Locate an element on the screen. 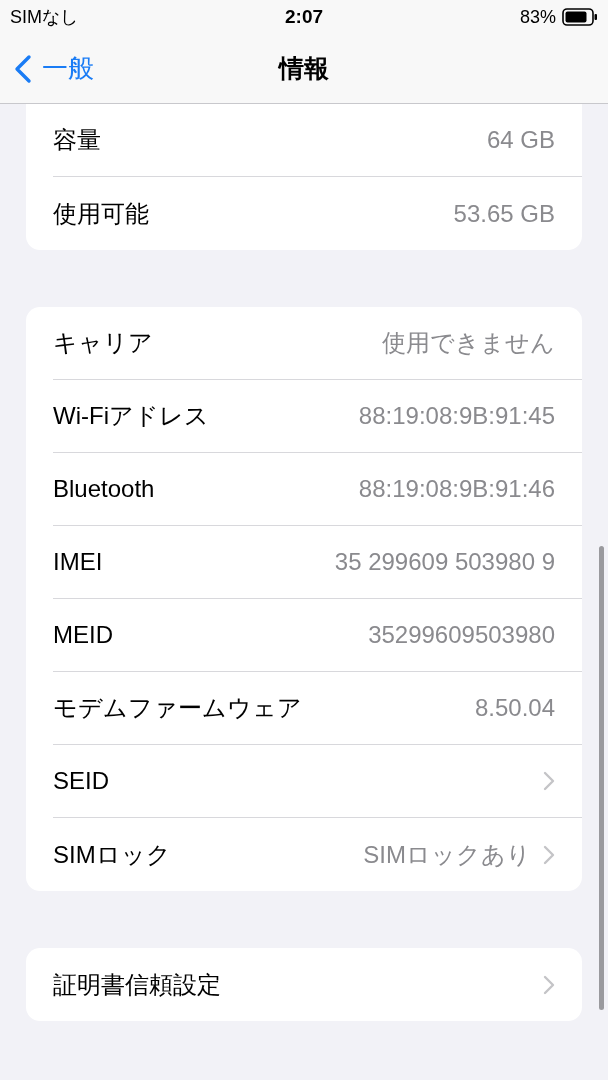 Image resolution: width=608 pixels, height=1080 pixels. row-value: 53.65 GB is located at coordinates (504, 213).